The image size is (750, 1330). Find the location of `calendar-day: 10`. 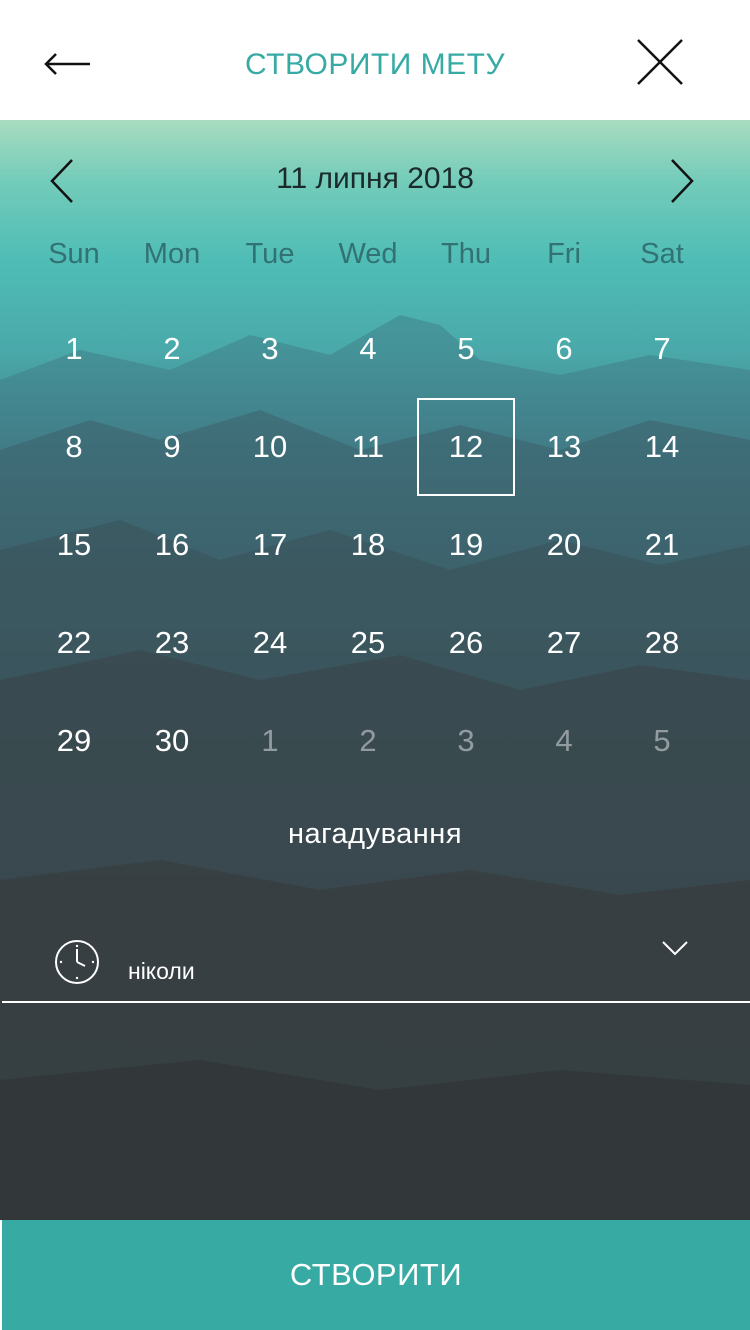

calendar-day: 10 is located at coordinates (270, 447).